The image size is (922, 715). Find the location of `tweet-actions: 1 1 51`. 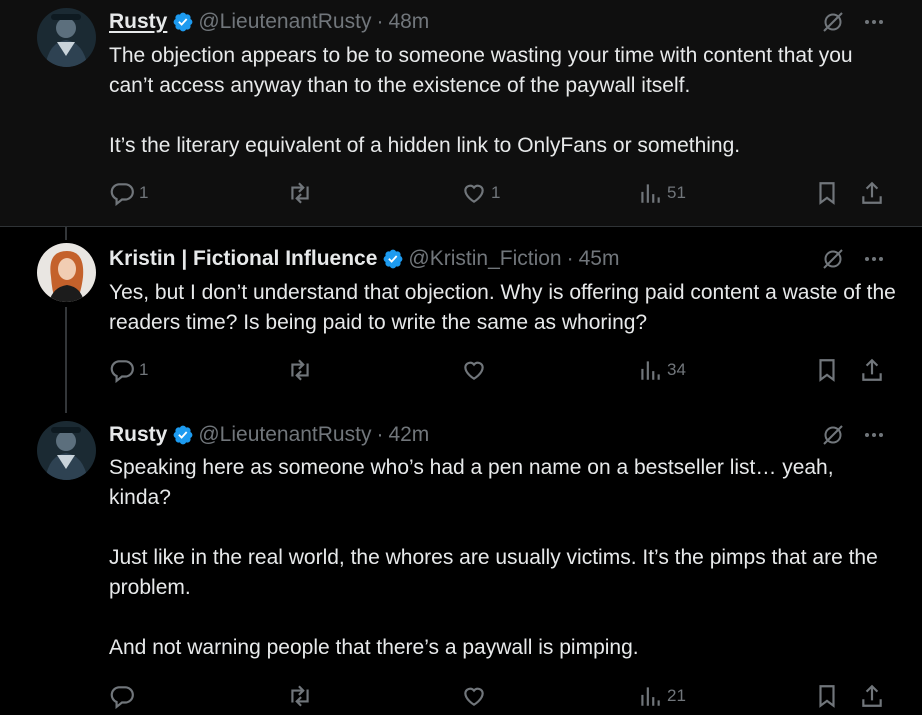

tweet-actions: 1 1 51 is located at coordinates (499, 193).